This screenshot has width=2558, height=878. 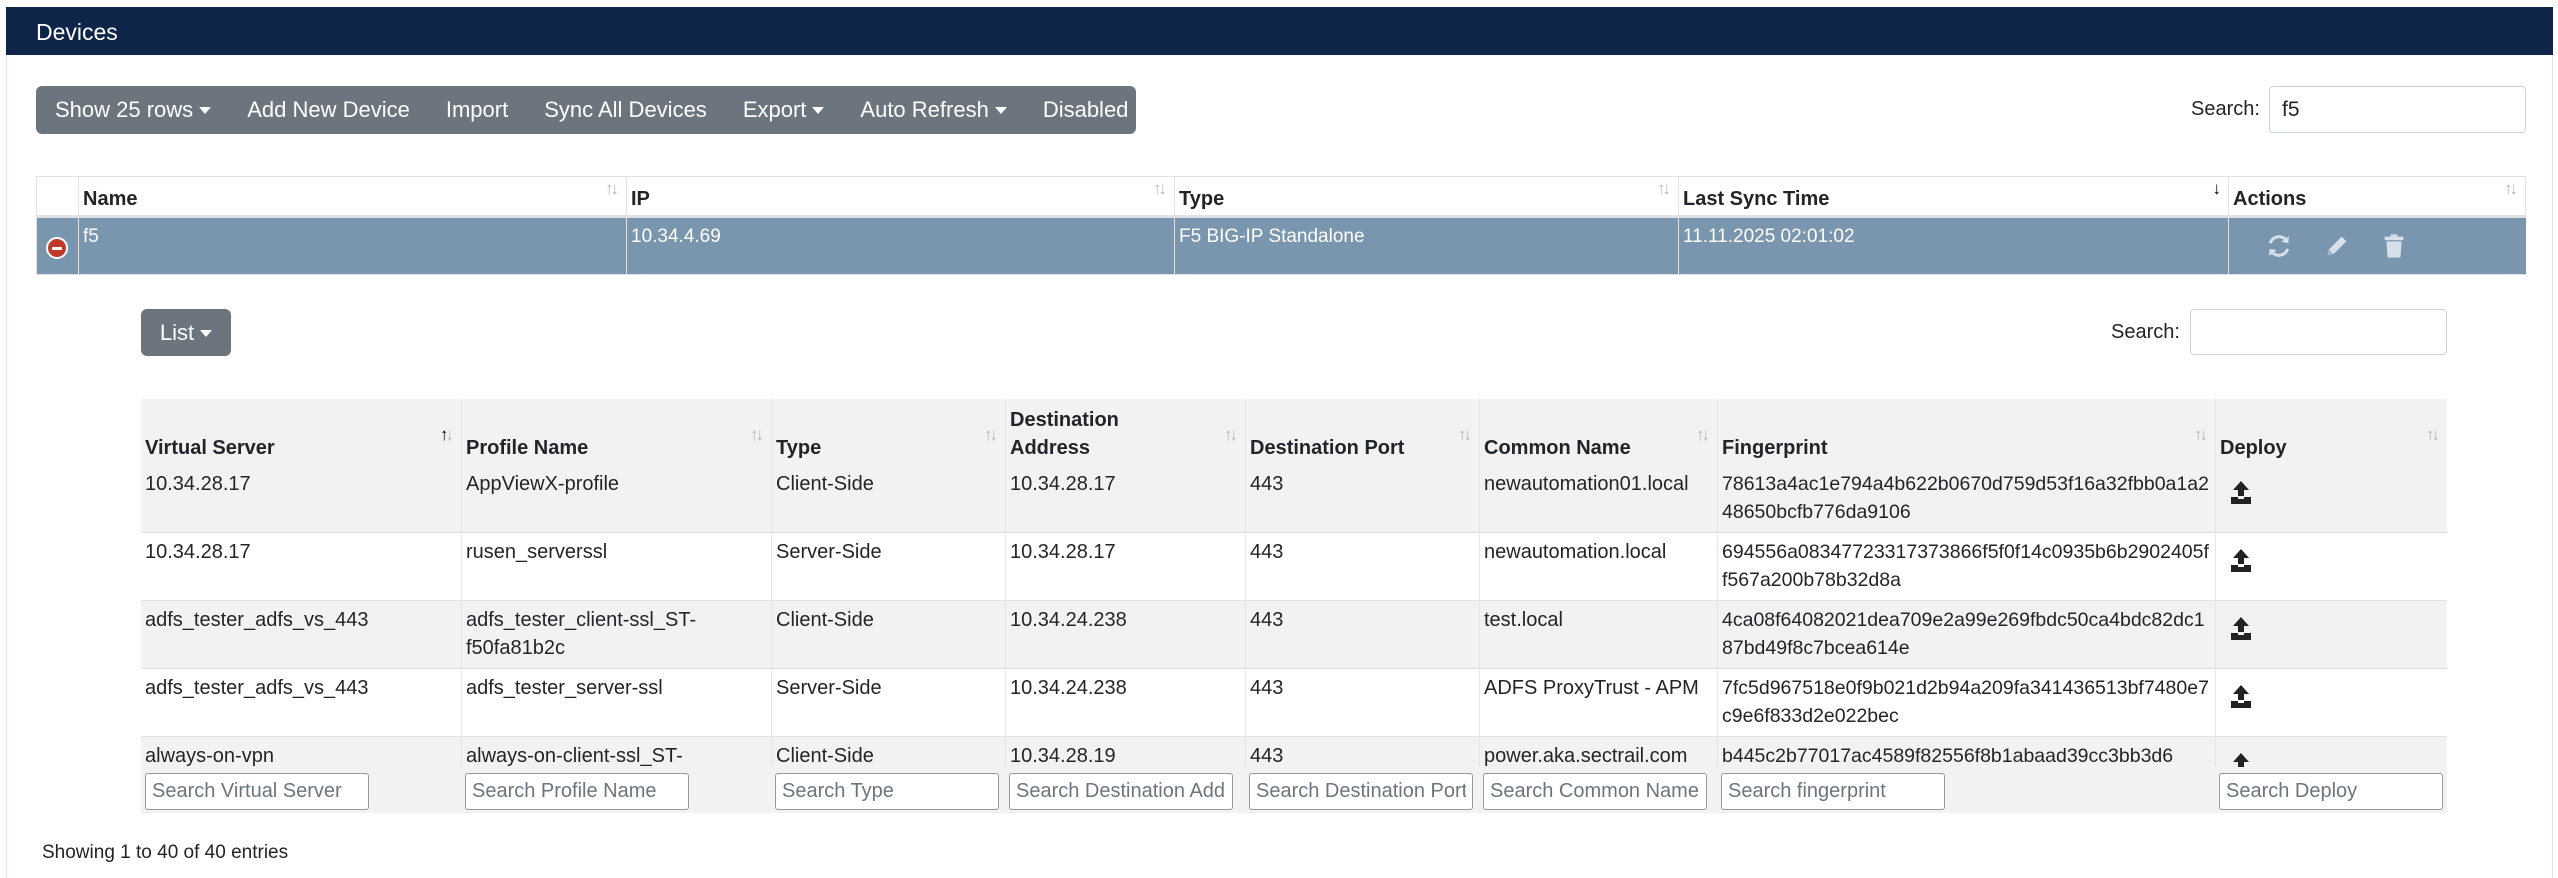 I want to click on common-name-cell: newautomation.local, so click(x=1598, y=567).